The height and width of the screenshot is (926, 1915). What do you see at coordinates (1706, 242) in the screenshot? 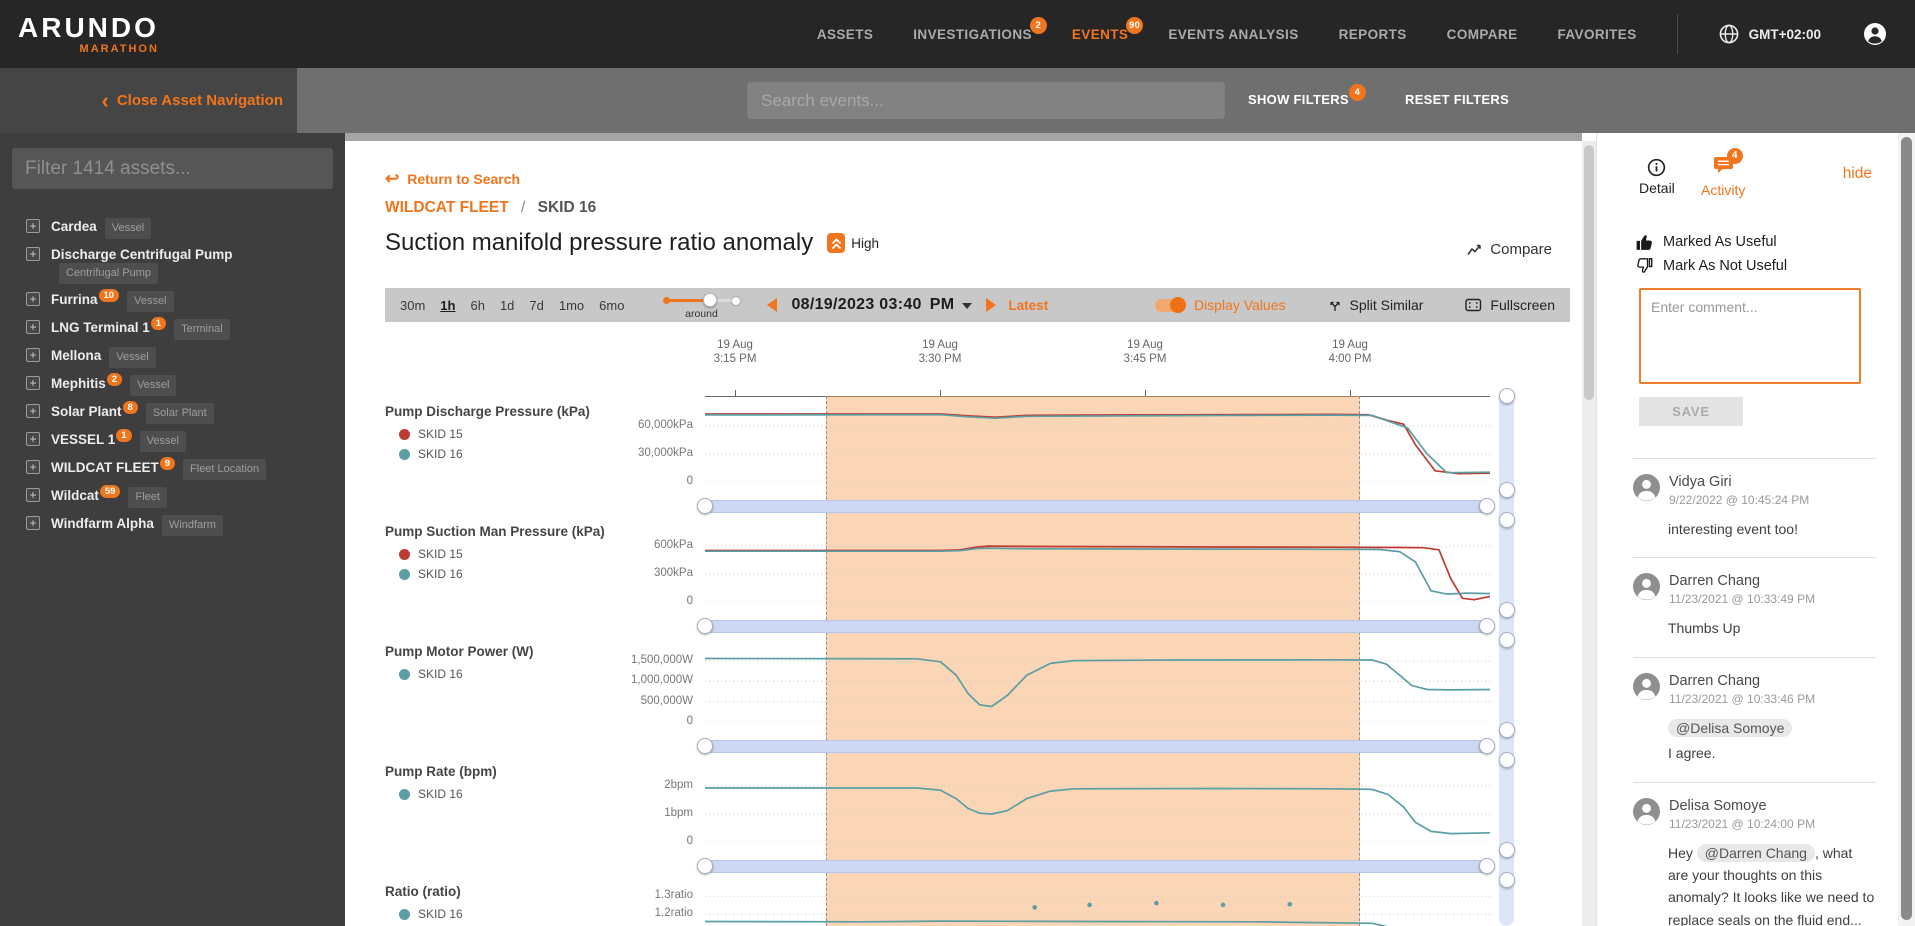
I see `marked-as-useful-button: Marked As Useful` at bounding box center [1706, 242].